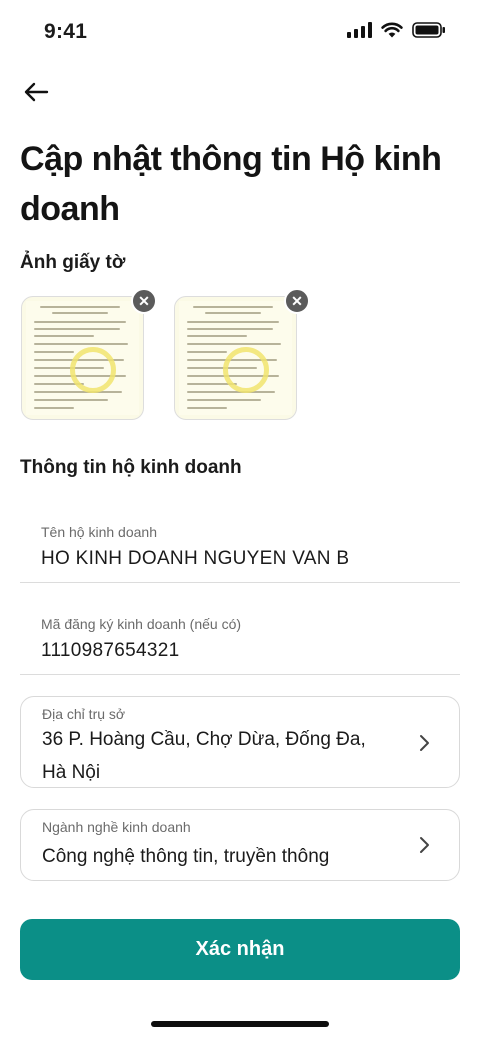 The width and height of the screenshot is (480, 1039). I want to click on remove-document-1-button: ✕, so click(144, 301).